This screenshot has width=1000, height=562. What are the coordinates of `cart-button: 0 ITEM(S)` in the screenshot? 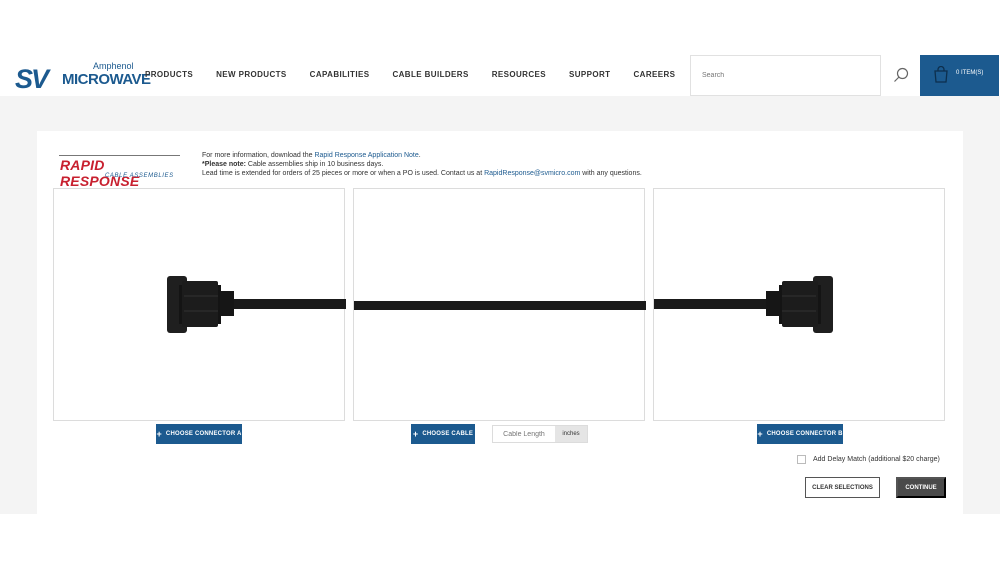 It's located at (959, 75).